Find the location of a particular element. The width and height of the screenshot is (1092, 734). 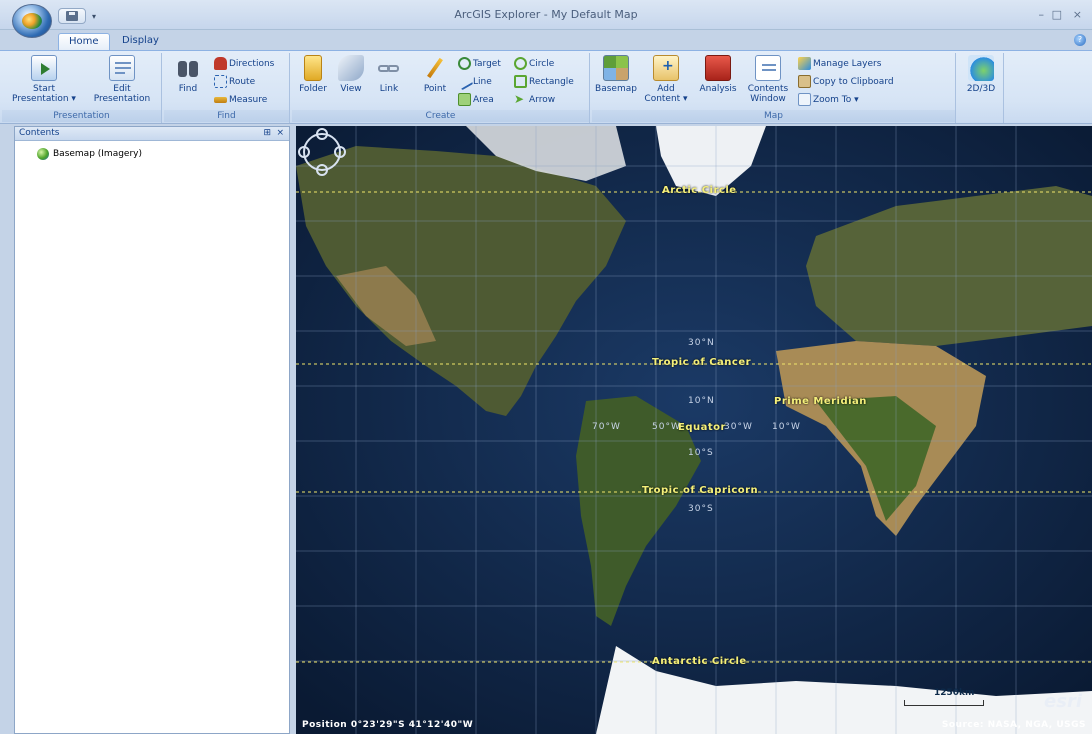

target-icon is located at coordinates (464, 63).